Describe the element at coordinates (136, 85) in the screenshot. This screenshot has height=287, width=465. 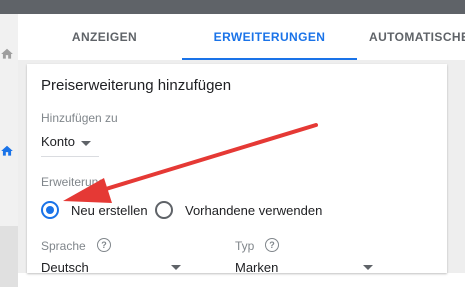
I see `card-title: Preiserweiterung hinzufügen` at that location.